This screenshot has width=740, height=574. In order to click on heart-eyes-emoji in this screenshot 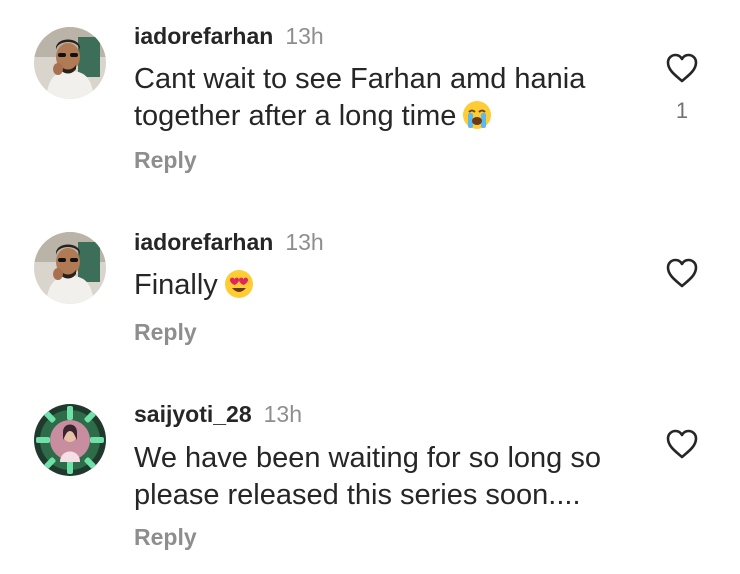, I will do `click(239, 289)`.